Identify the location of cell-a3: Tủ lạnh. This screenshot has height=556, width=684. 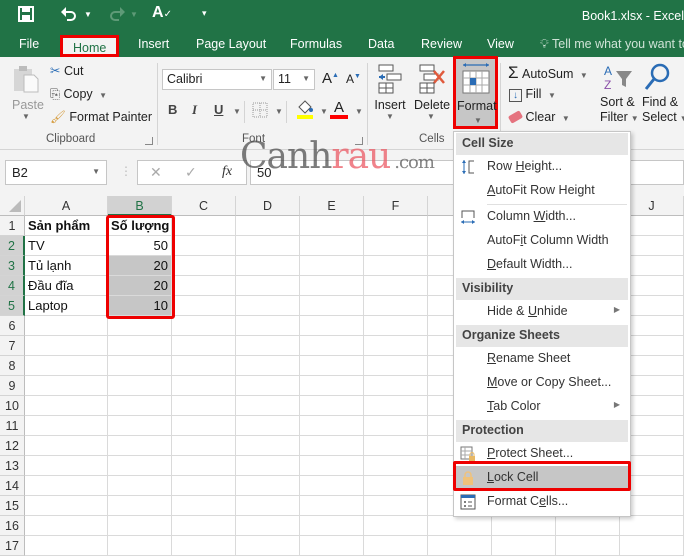
(66, 266).